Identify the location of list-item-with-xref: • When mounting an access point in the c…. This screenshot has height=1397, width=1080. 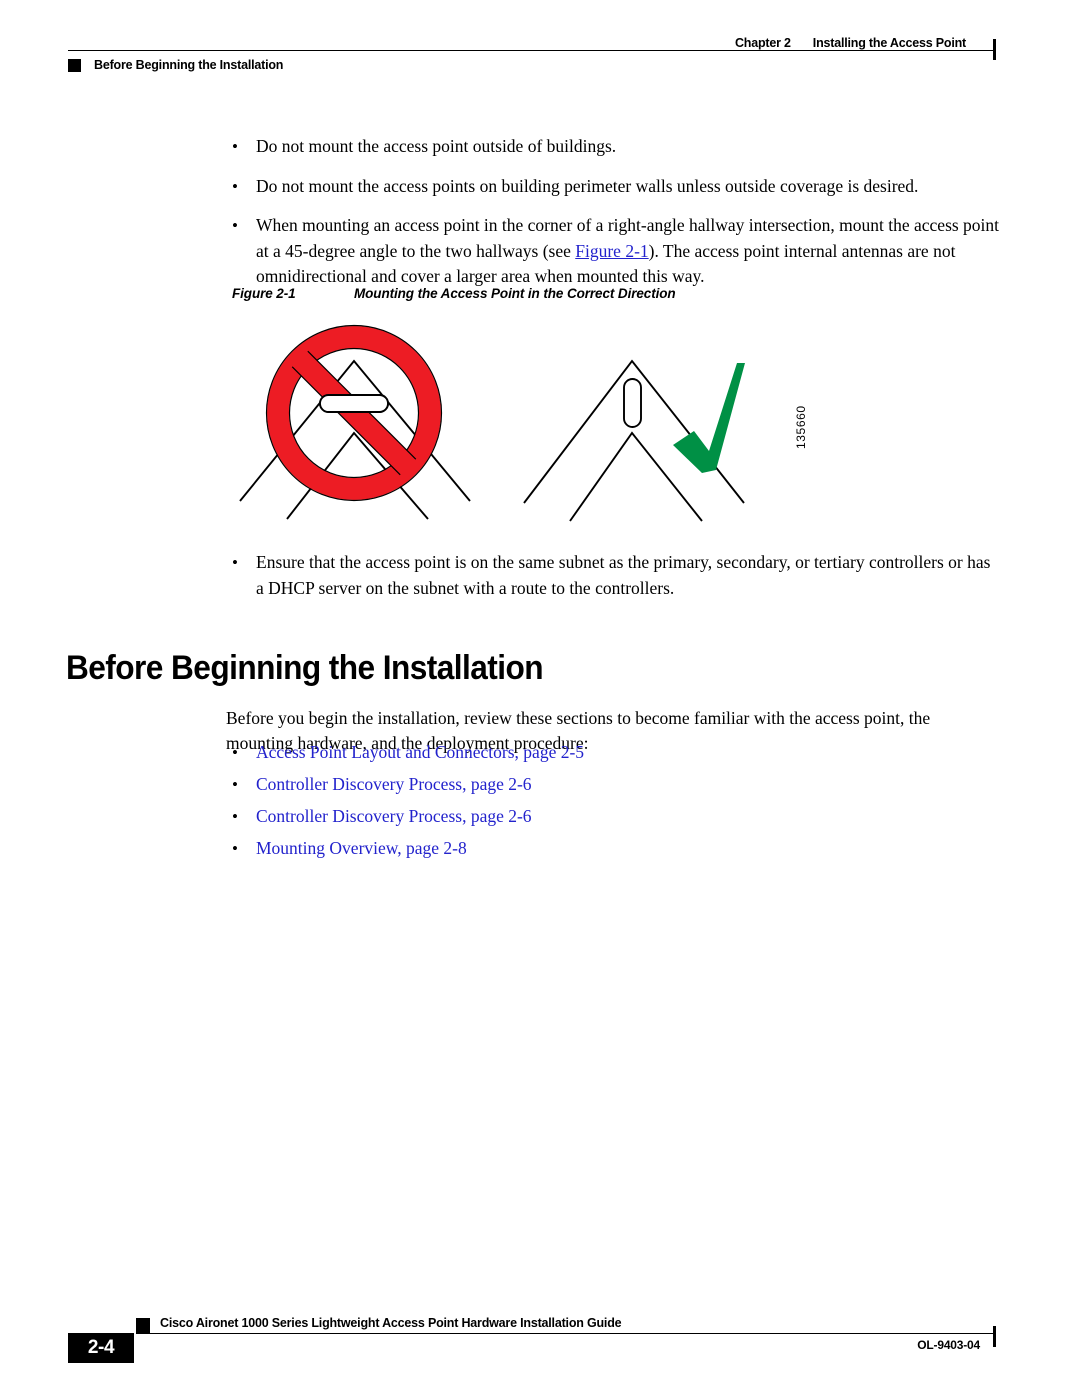
(617, 251).